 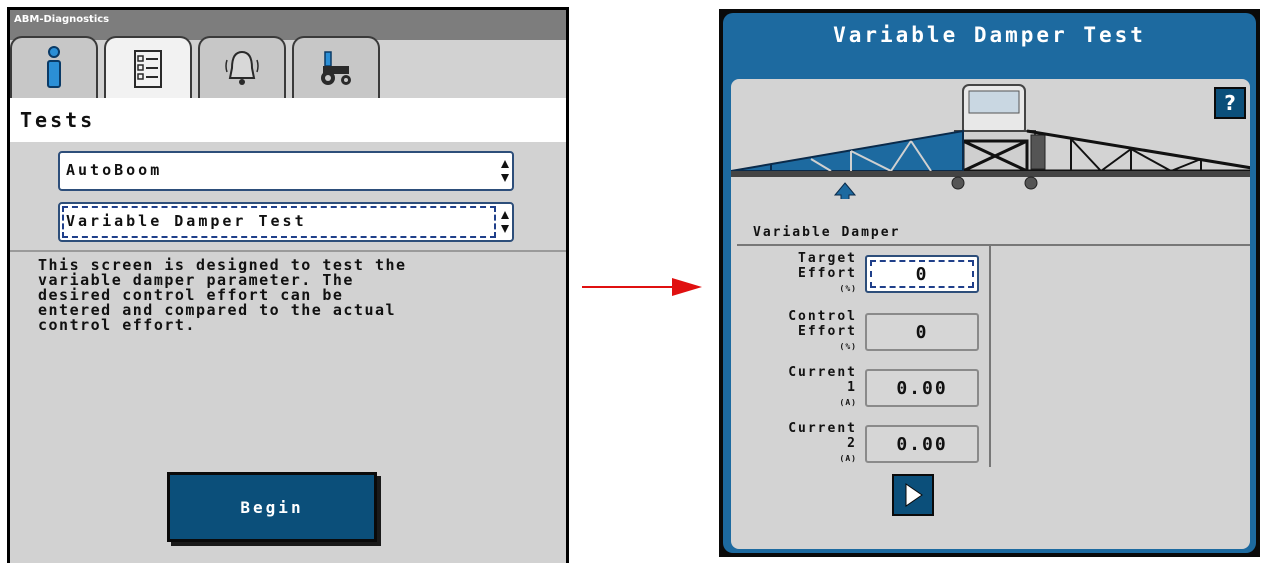 What do you see at coordinates (286, 171) in the screenshot?
I see `system-select: AutoBoom` at bounding box center [286, 171].